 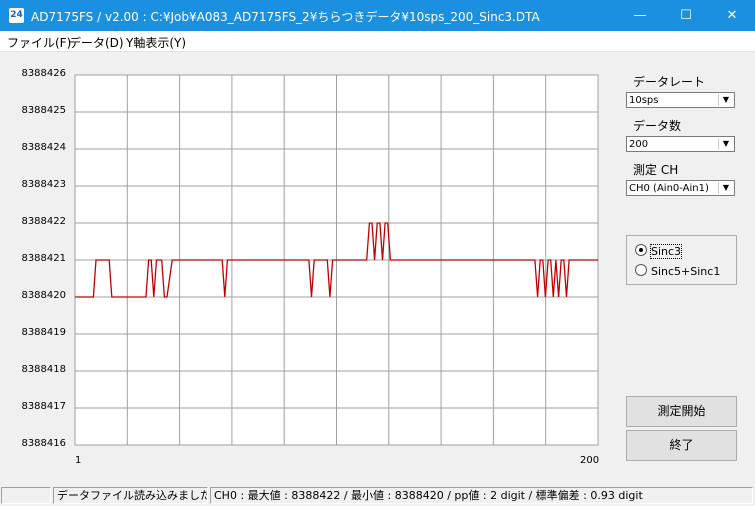 What do you see at coordinates (680, 100) in the screenshot?
I see `data-rate-select: 10sps ▼` at bounding box center [680, 100].